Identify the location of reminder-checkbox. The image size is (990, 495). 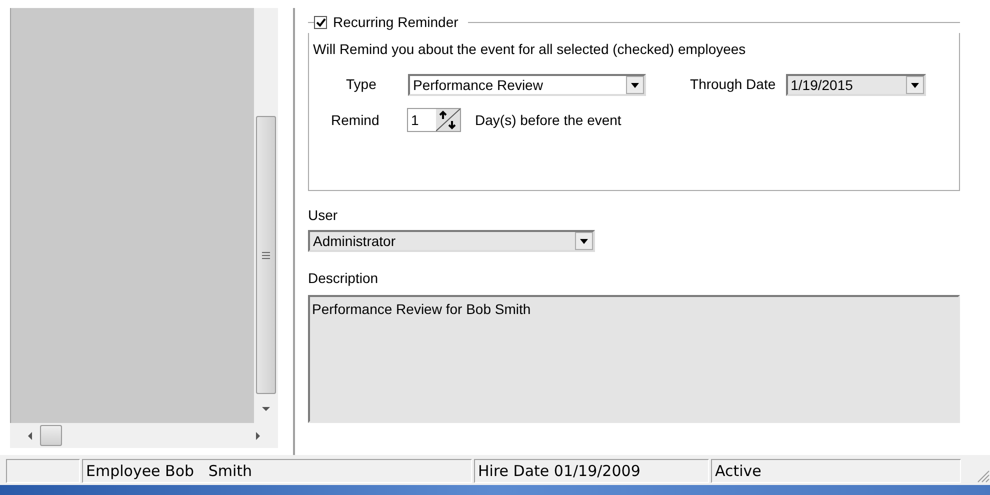
(321, 22).